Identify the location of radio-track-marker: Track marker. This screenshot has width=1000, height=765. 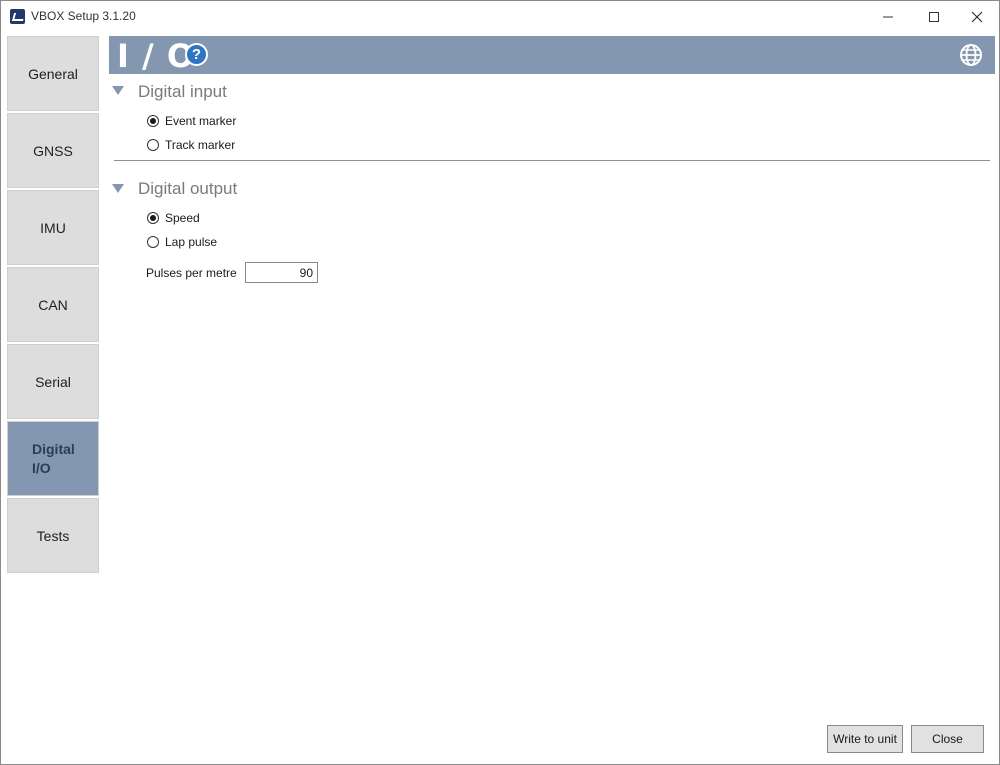
(191, 145).